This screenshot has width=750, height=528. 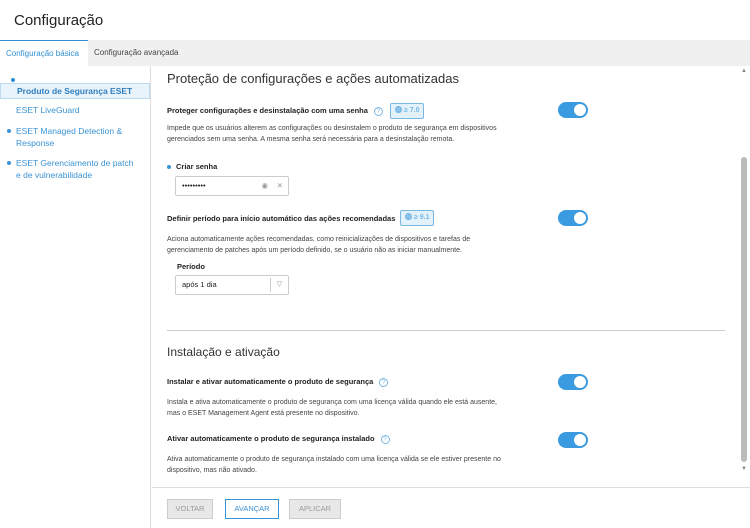 What do you see at coordinates (223, 352) in the screenshot?
I see `section-heading: Instalação e ativação` at bounding box center [223, 352].